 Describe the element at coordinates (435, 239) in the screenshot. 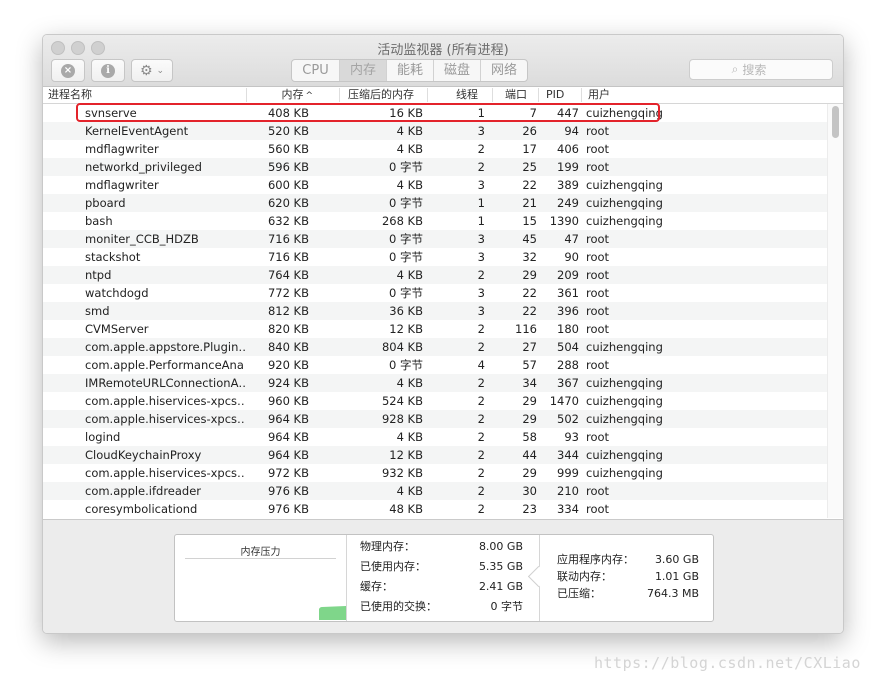

I see `table-row: moniter_CCB_HDZB 716 KB 0 字节 3 45 47 root` at that location.